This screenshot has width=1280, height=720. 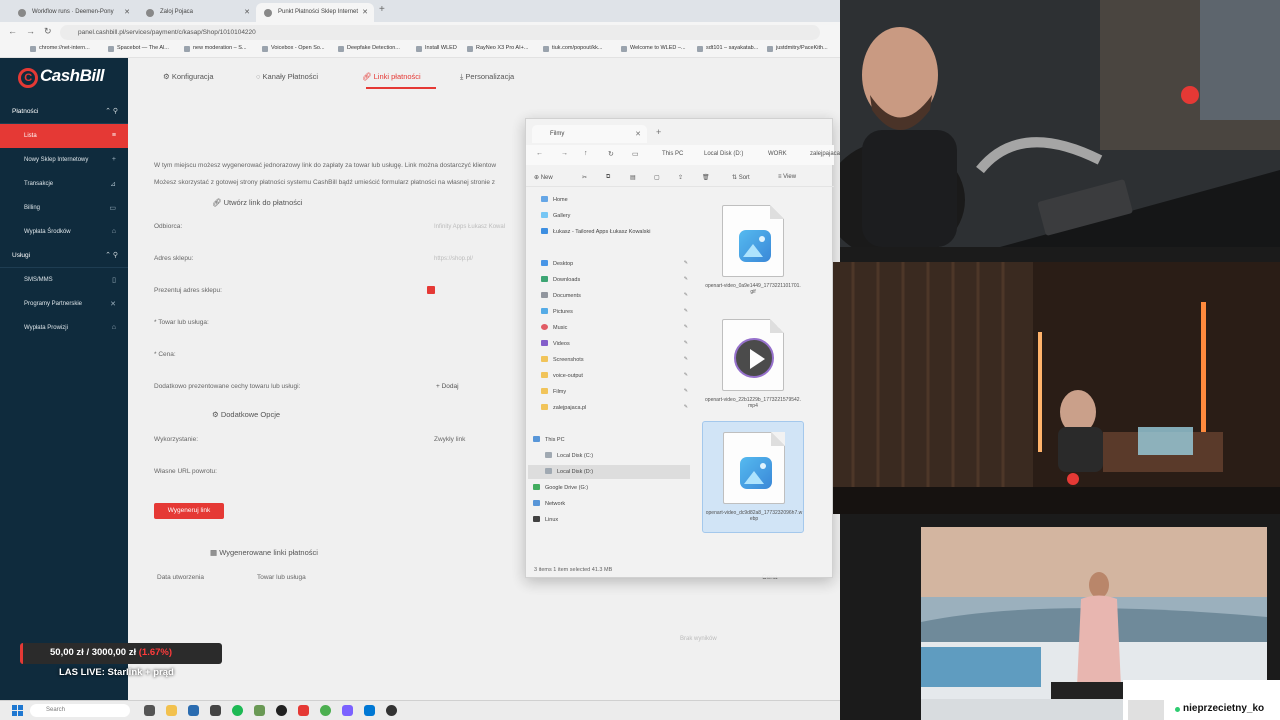 What do you see at coordinates (615, 344) in the screenshot?
I see `nav-videos: Videos ✎` at bounding box center [615, 344].